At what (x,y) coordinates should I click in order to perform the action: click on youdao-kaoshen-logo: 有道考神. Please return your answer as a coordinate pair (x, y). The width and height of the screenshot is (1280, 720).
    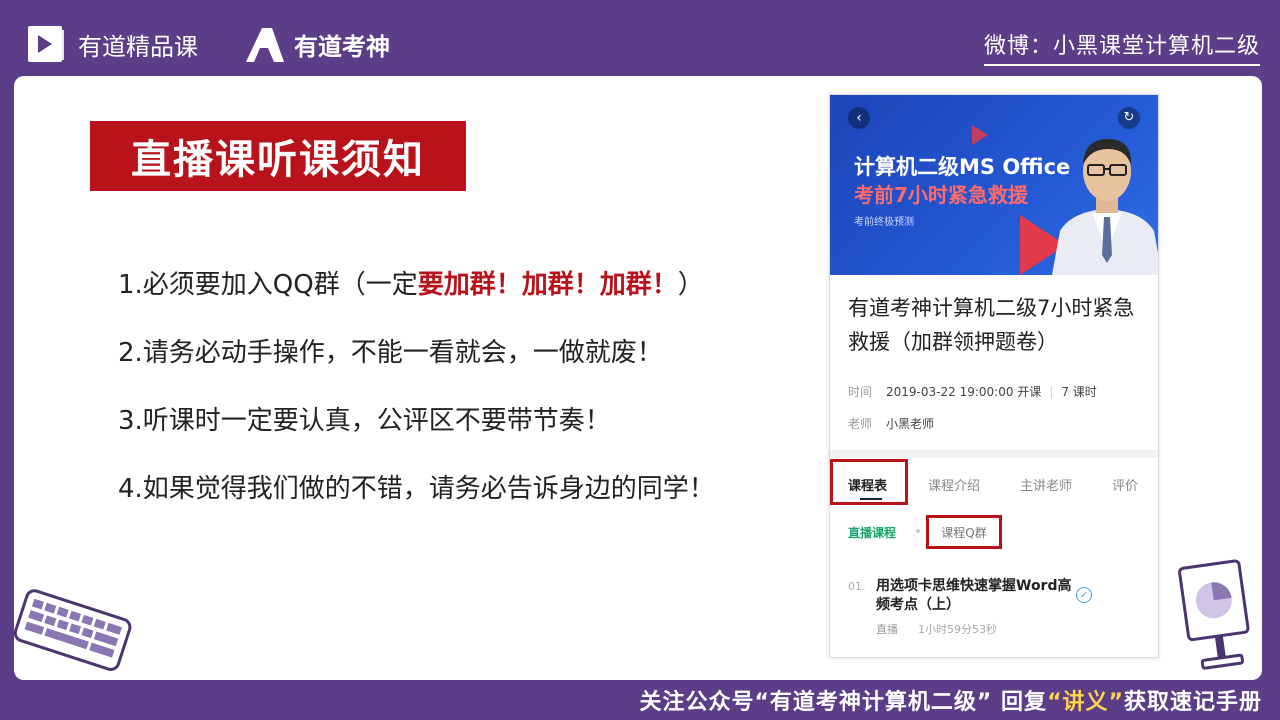
    Looking at the image, I should click on (316, 44).